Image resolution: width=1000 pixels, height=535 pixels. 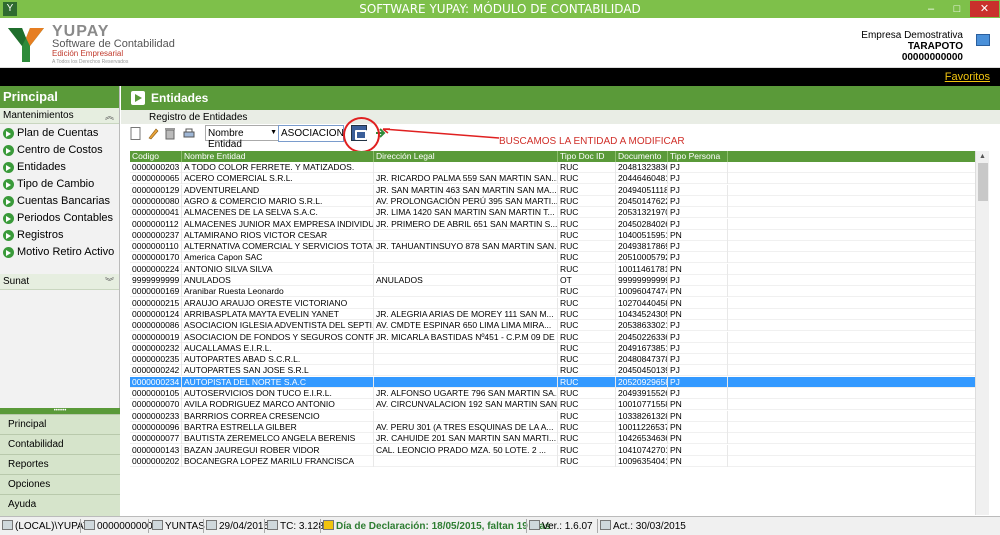 I want to click on minimize-button: –, so click(x=931, y=9).